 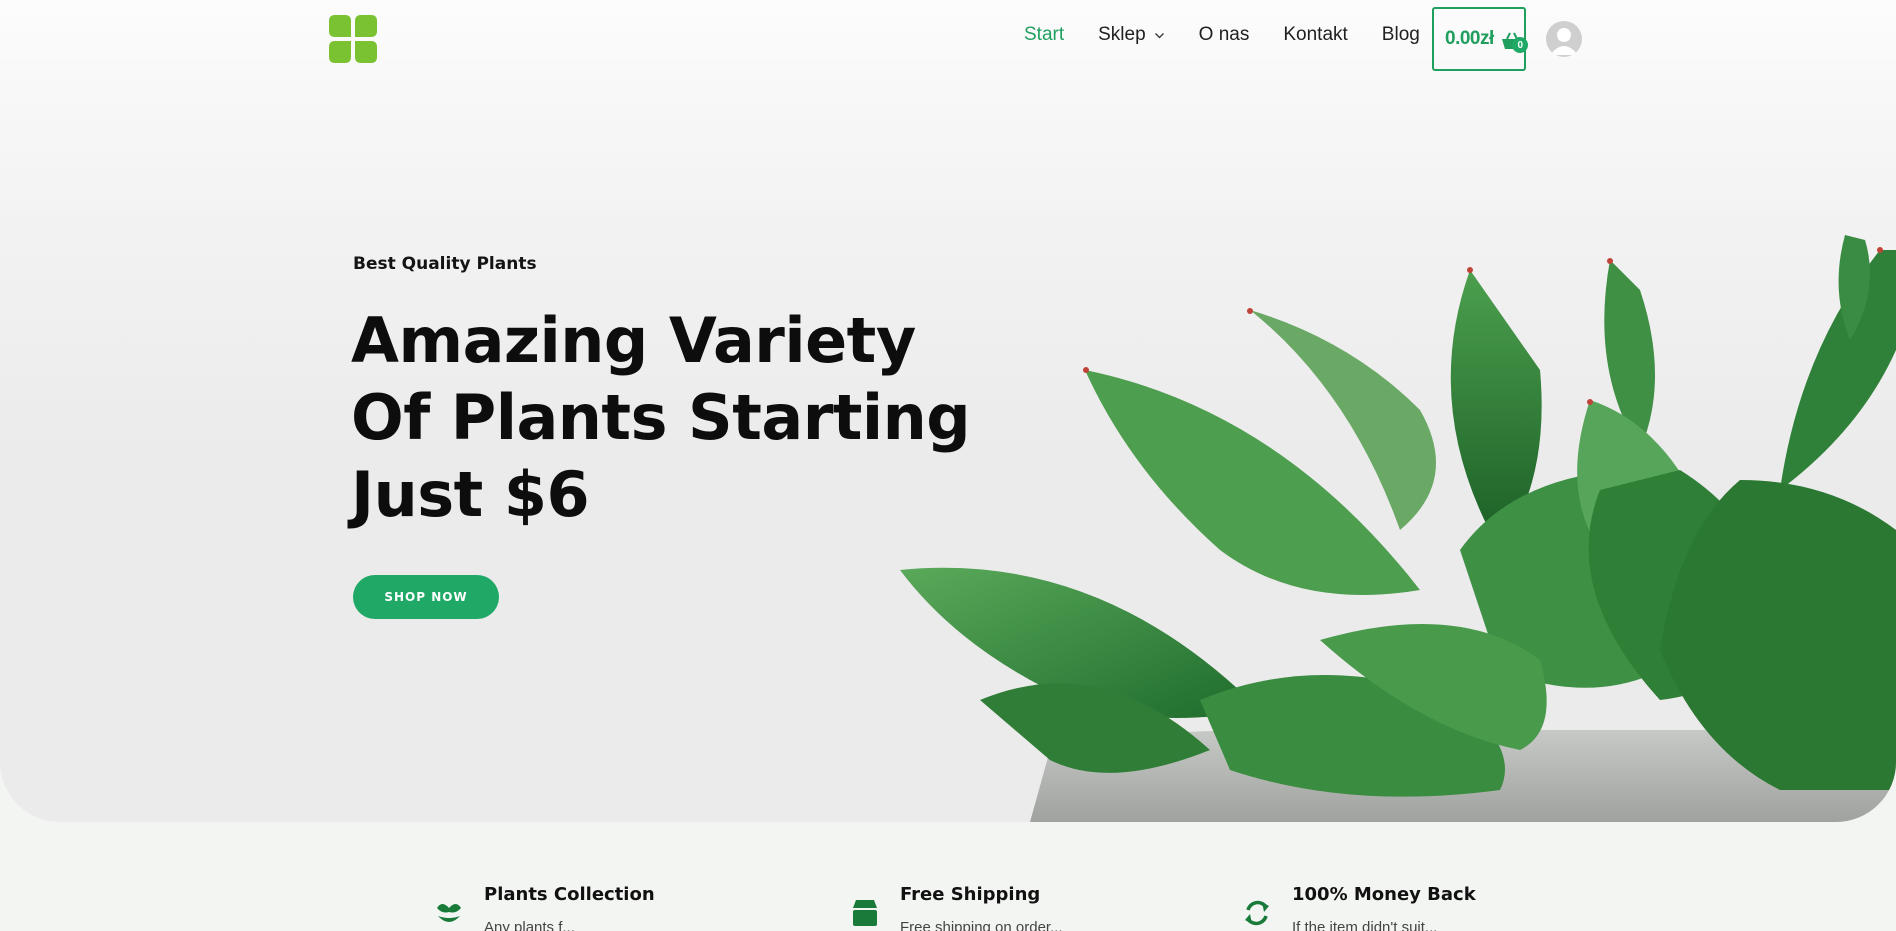 What do you see at coordinates (1384, 894) in the screenshot?
I see `feature-title: 100% Money Back` at bounding box center [1384, 894].